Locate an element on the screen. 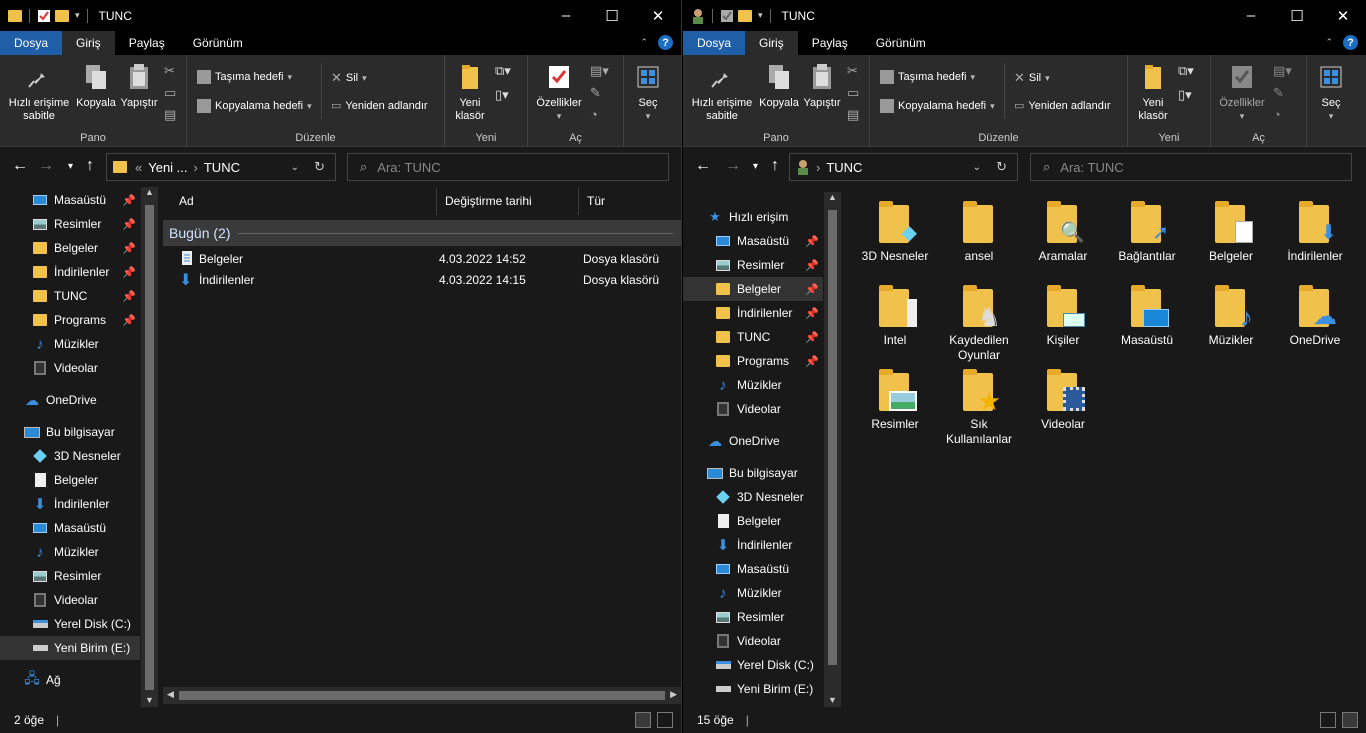 Image resolution: width=1366 pixels, height=733 pixels. folder-tile: Belgeler is located at coordinates (1231, 231).